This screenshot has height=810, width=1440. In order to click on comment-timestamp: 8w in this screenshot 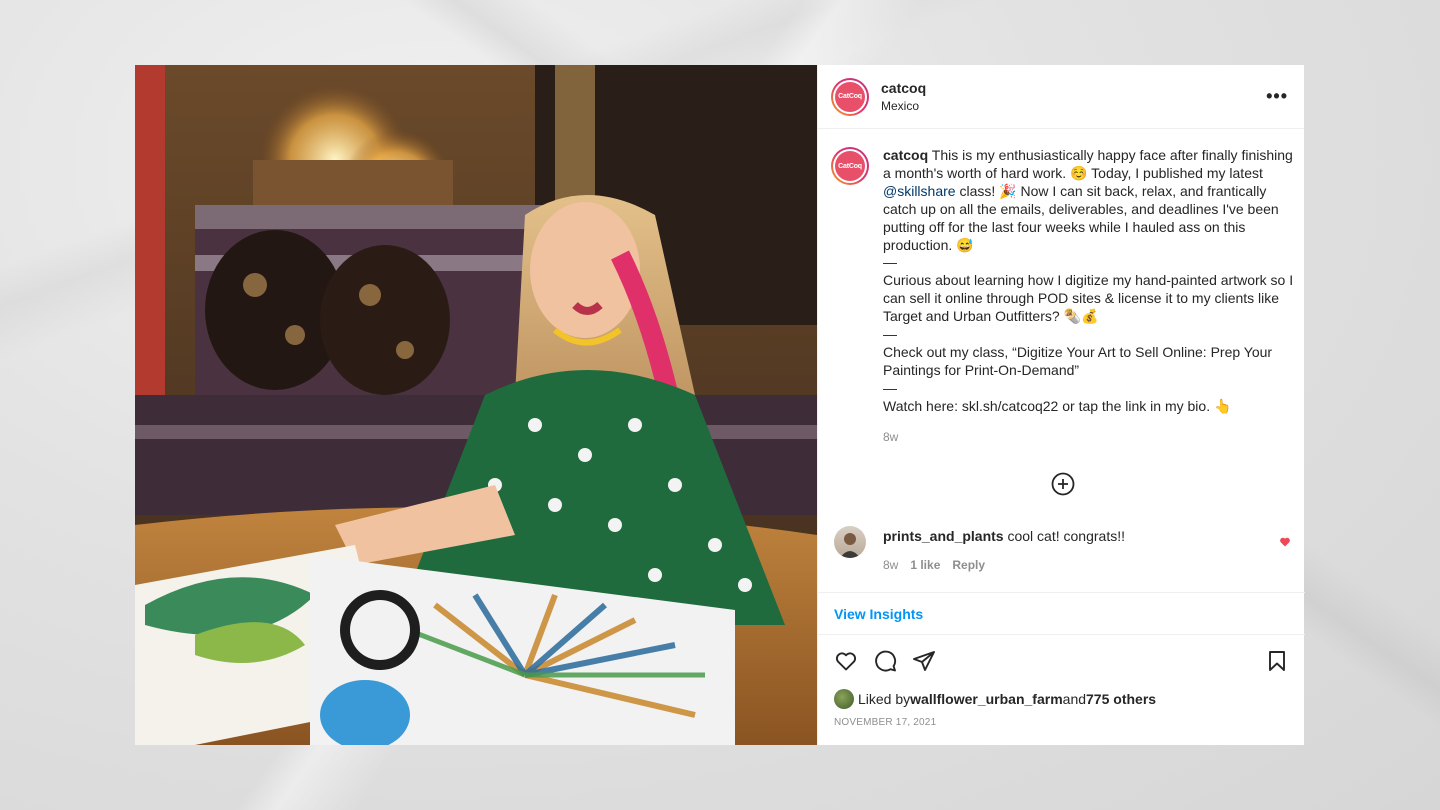, I will do `click(890, 565)`.